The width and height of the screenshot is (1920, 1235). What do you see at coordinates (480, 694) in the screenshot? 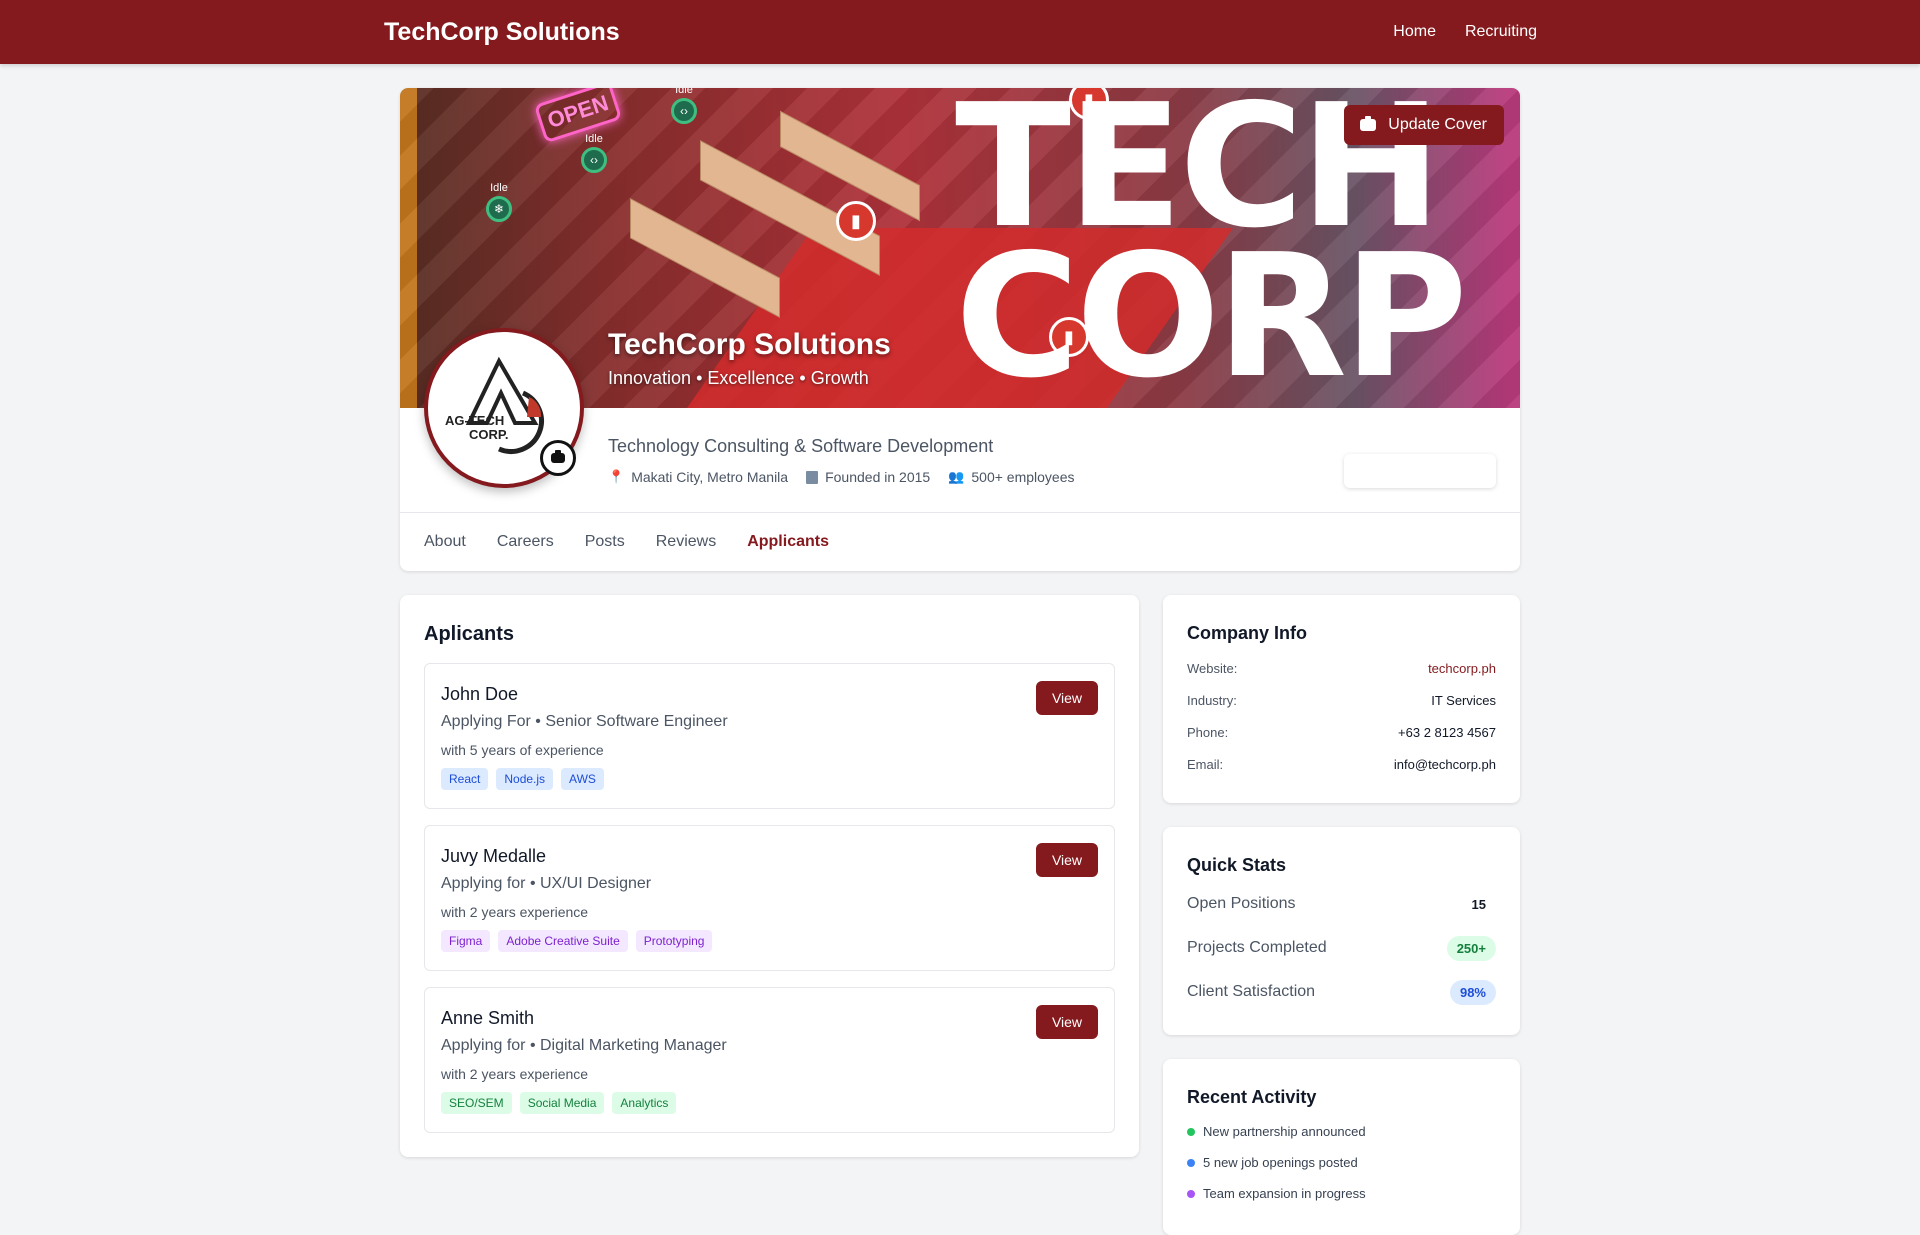
I see `applicant-name: John Doe` at bounding box center [480, 694].